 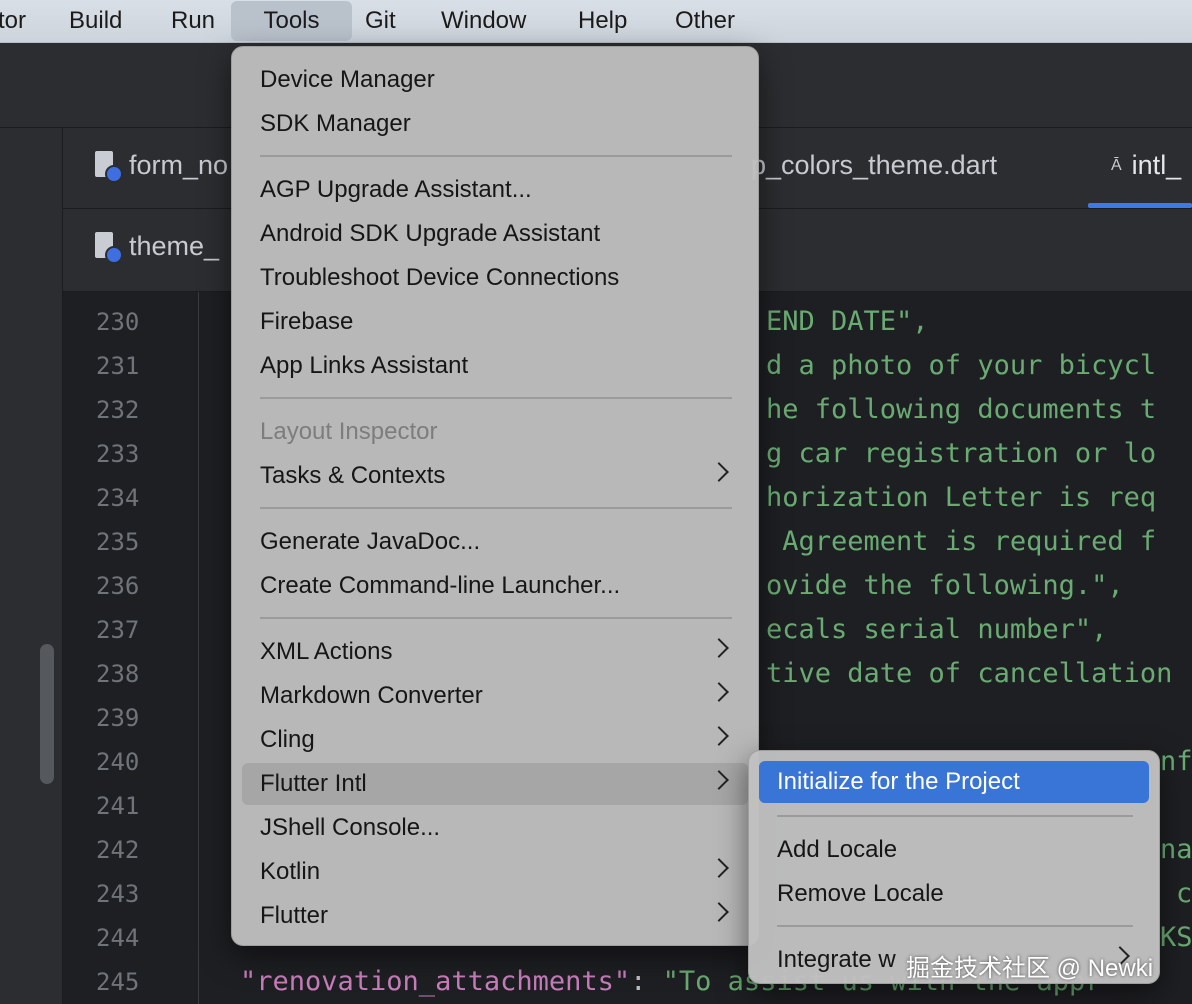 I want to click on code-line-235: Agreement is required f, so click(x=961, y=541).